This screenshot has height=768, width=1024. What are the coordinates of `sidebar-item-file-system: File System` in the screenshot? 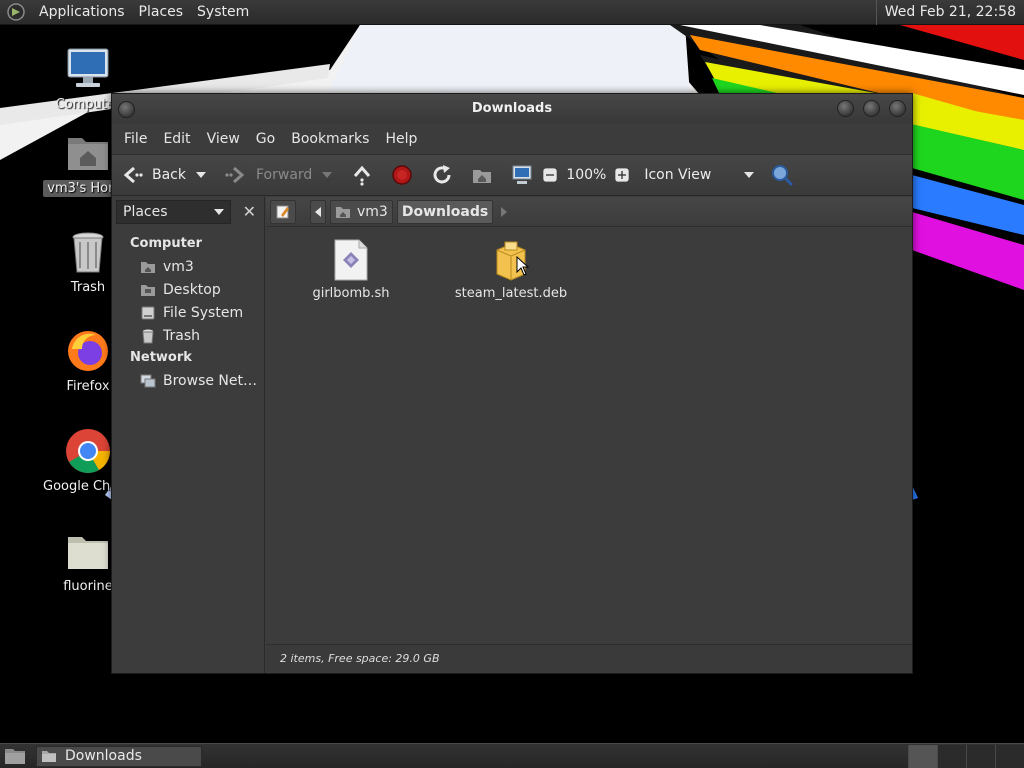 It's located at (188, 312).